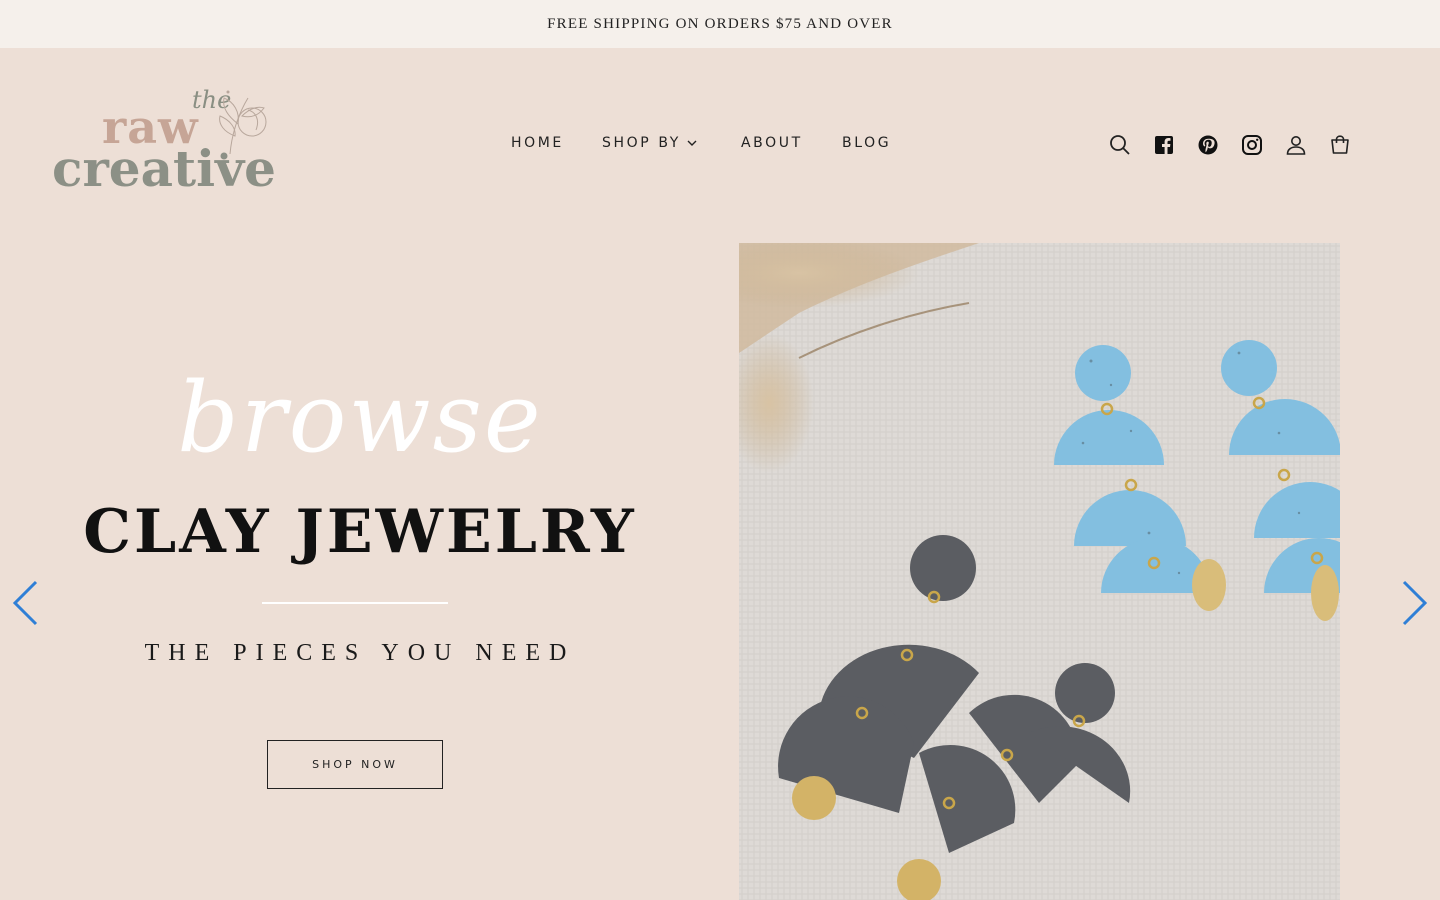 Image resolution: width=1440 pixels, height=900 pixels. I want to click on facebook-icon, so click(1164, 145).